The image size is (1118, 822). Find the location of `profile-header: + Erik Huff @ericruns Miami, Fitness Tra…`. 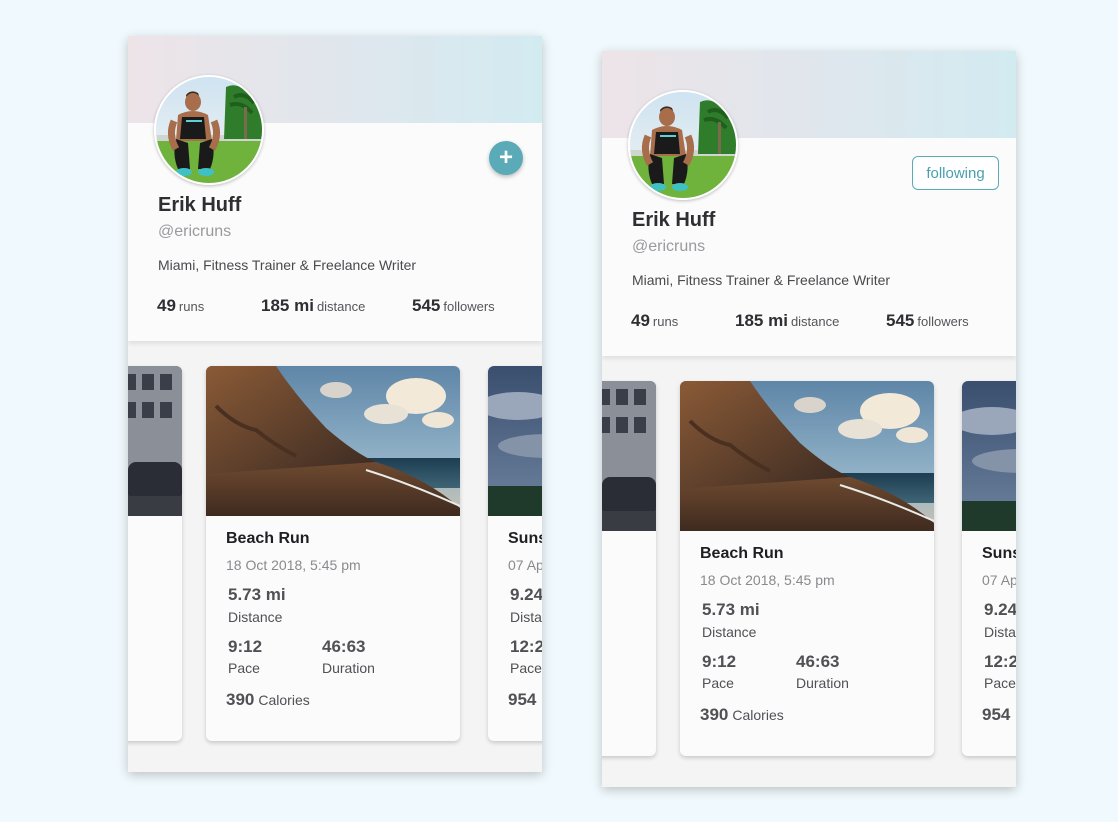

profile-header: + Erik Huff @ericruns Miami, Fitness Tra… is located at coordinates (335, 188).